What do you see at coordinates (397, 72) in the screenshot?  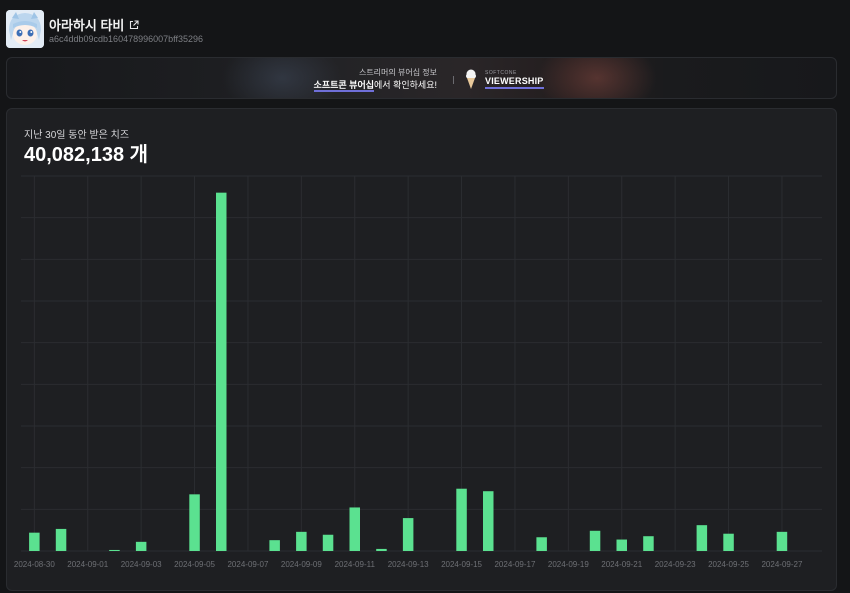 I see `banner-line1: 스트리머의 뷰어십 정보` at bounding box center [397, 72].